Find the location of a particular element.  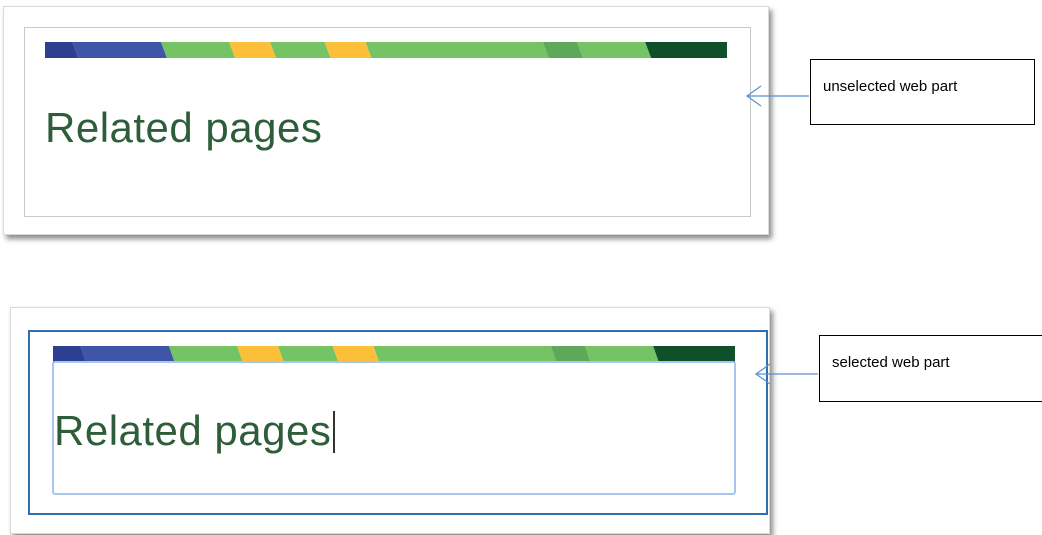

callout-unselected: unselected web part is located at coordinates (922, 92).